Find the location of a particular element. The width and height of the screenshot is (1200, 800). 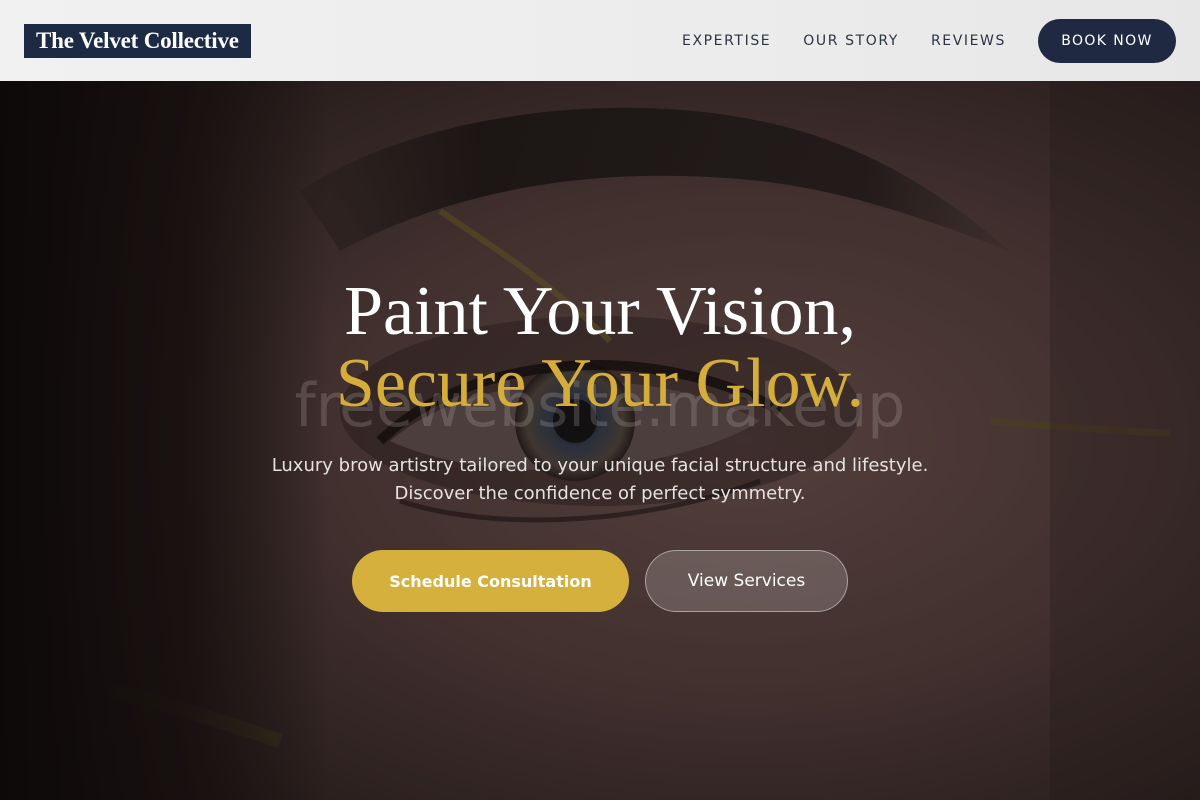

nav-link-reviews: REVIEWS is located at coordinates (968, 41).